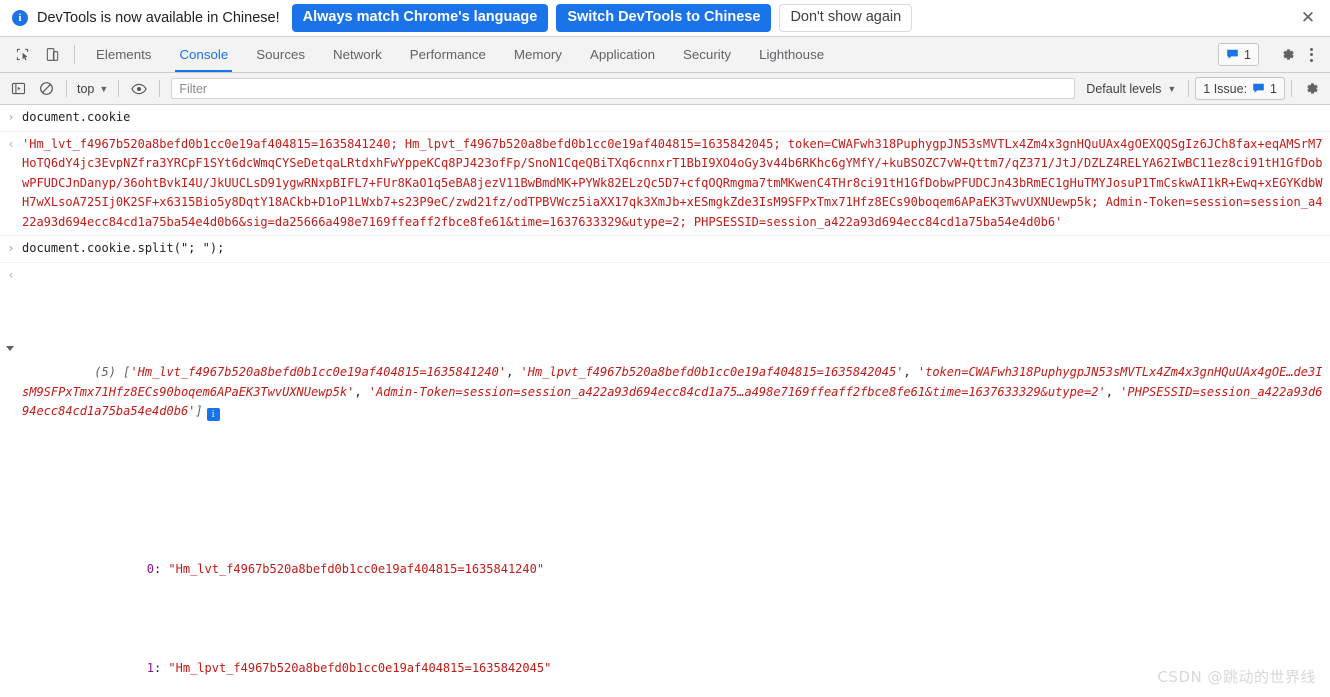 This screenshot has height=697, width=1330. What do you see at coordinates (1236, 676) in the screenshot?
I see `watermark: CSDN @跳动的世界线` at bounding box center [1236, 676].